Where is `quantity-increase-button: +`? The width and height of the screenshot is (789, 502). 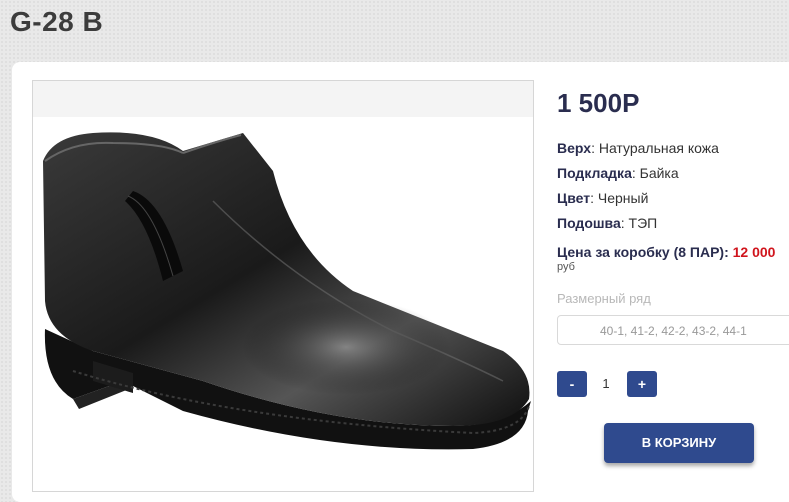
quantity-increase-button: + is located at coordinates (642, 384).